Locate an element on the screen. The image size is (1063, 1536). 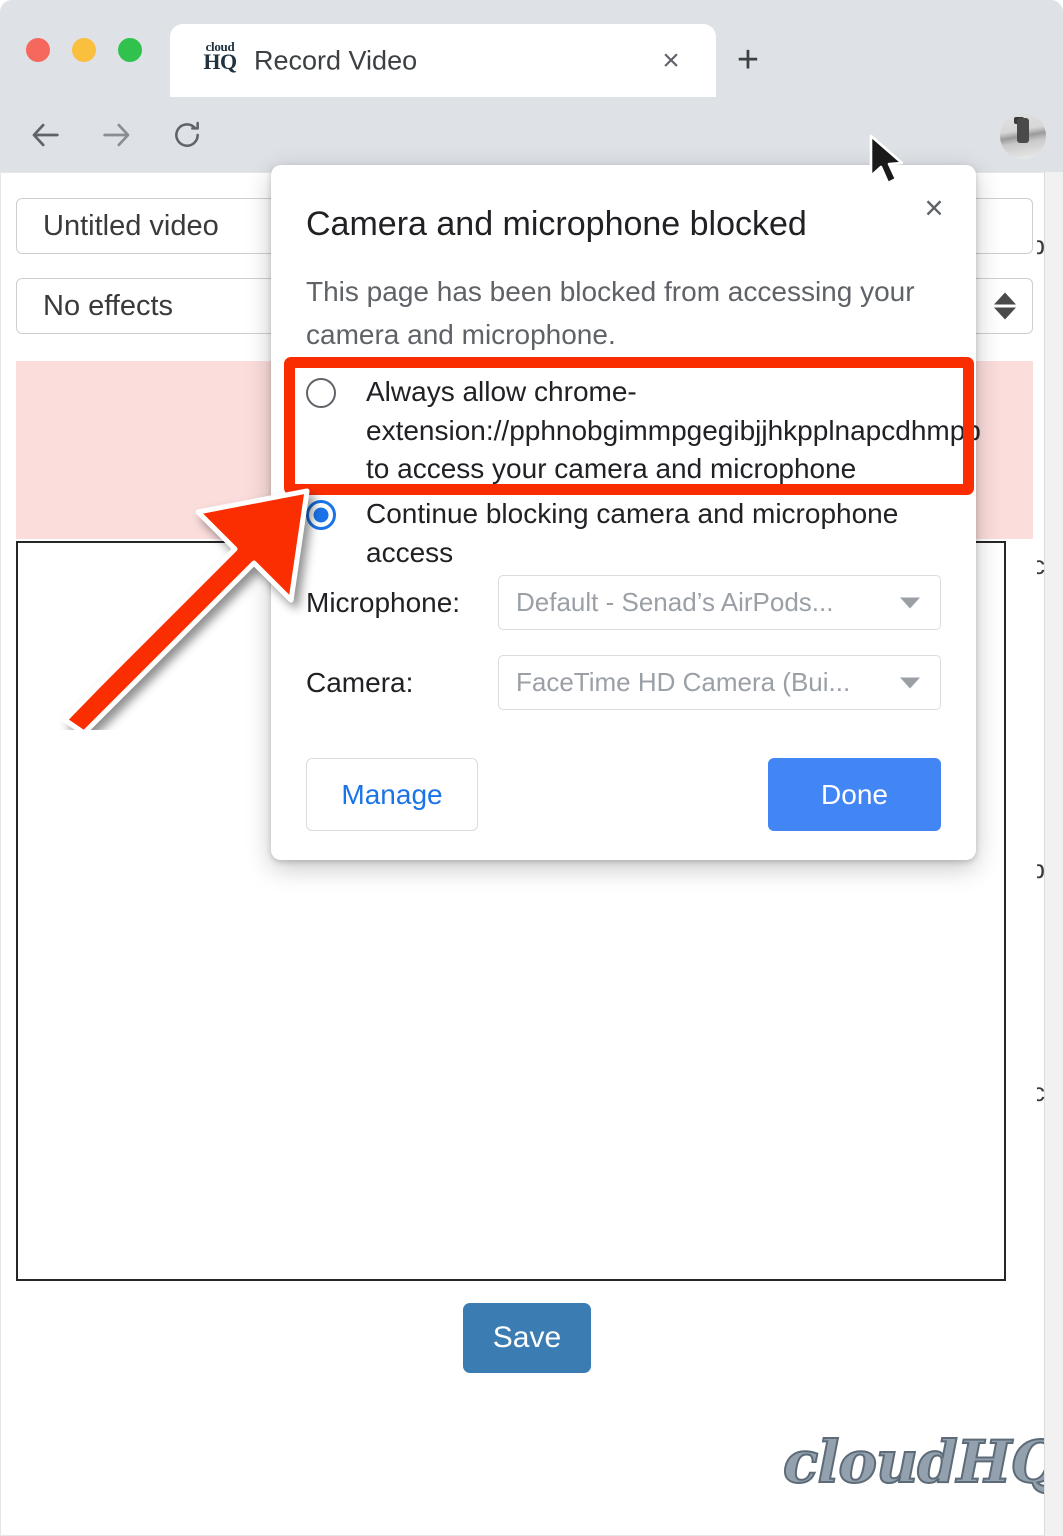
window-close-button is located at coordinates (38, 50).